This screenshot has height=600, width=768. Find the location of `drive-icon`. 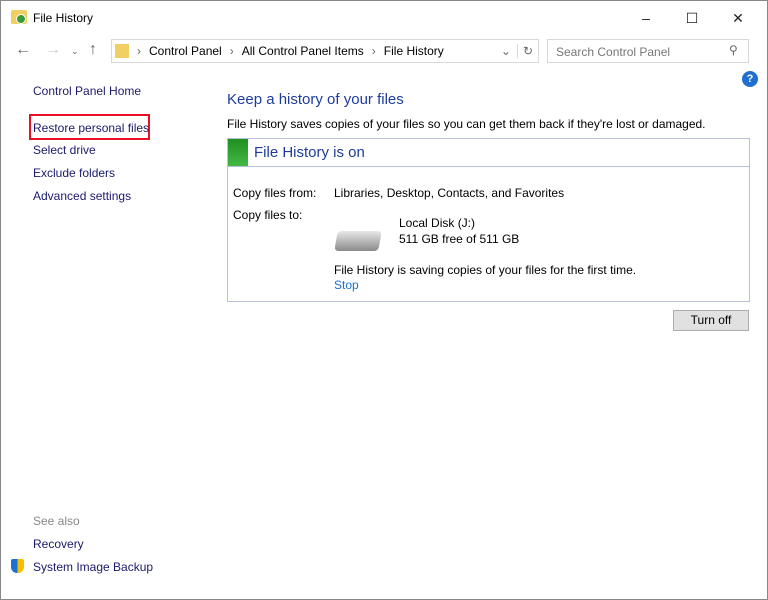

drive-icon is located at coordinates (358, 241).